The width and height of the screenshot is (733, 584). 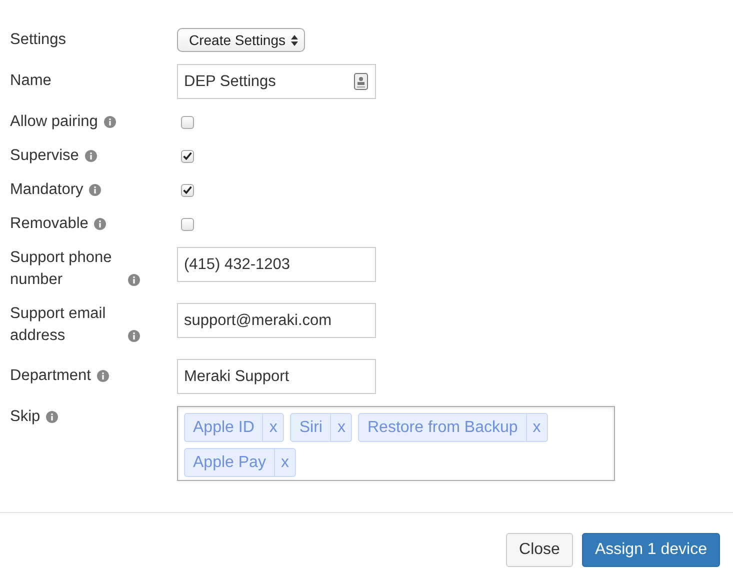 I want to click on tag-label: Apple ID, so click(x=224, y=428).